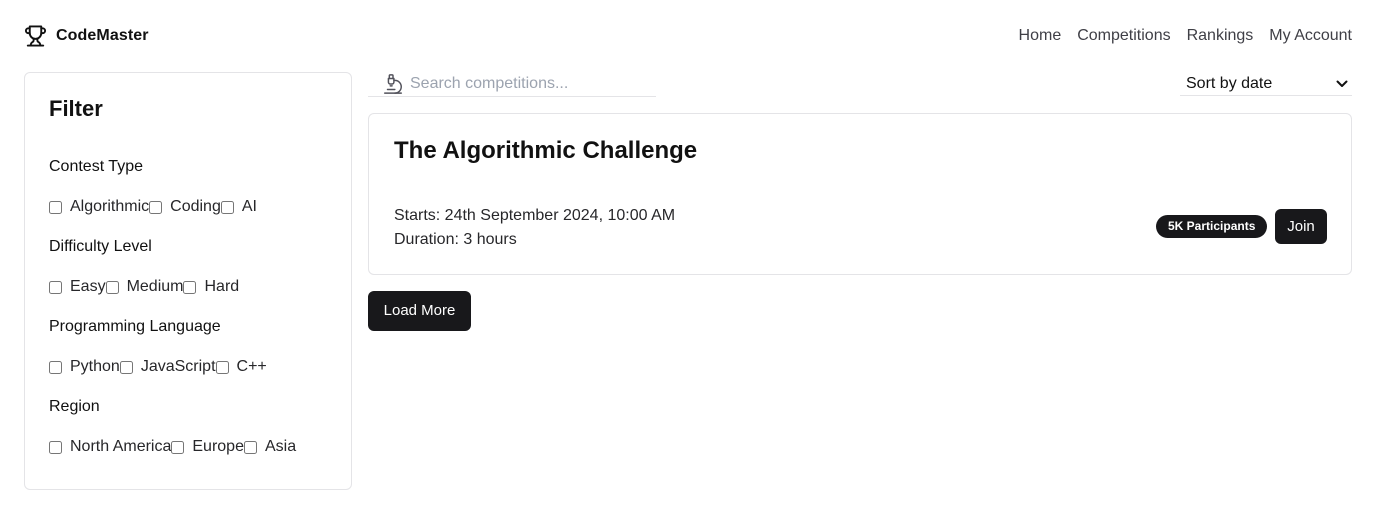 The image size is (1376, 514). What do you see at coordinates (76, 108) in the screenshot?
I see `filter-title: Filter` at bounding box center [76, 108].